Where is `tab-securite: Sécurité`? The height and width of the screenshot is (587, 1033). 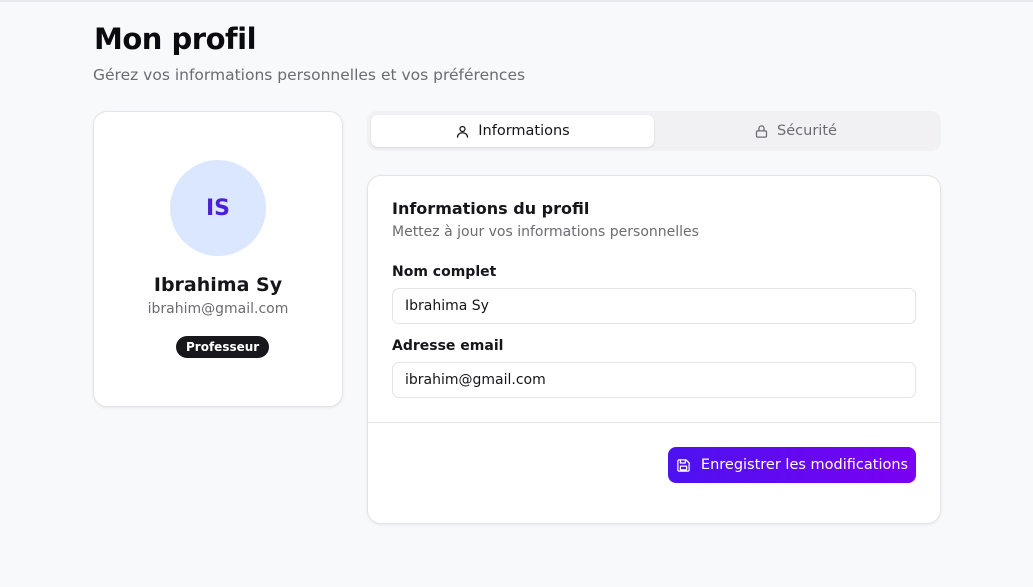 tab-securite: Sécurité is located at coordinates (795, 131).